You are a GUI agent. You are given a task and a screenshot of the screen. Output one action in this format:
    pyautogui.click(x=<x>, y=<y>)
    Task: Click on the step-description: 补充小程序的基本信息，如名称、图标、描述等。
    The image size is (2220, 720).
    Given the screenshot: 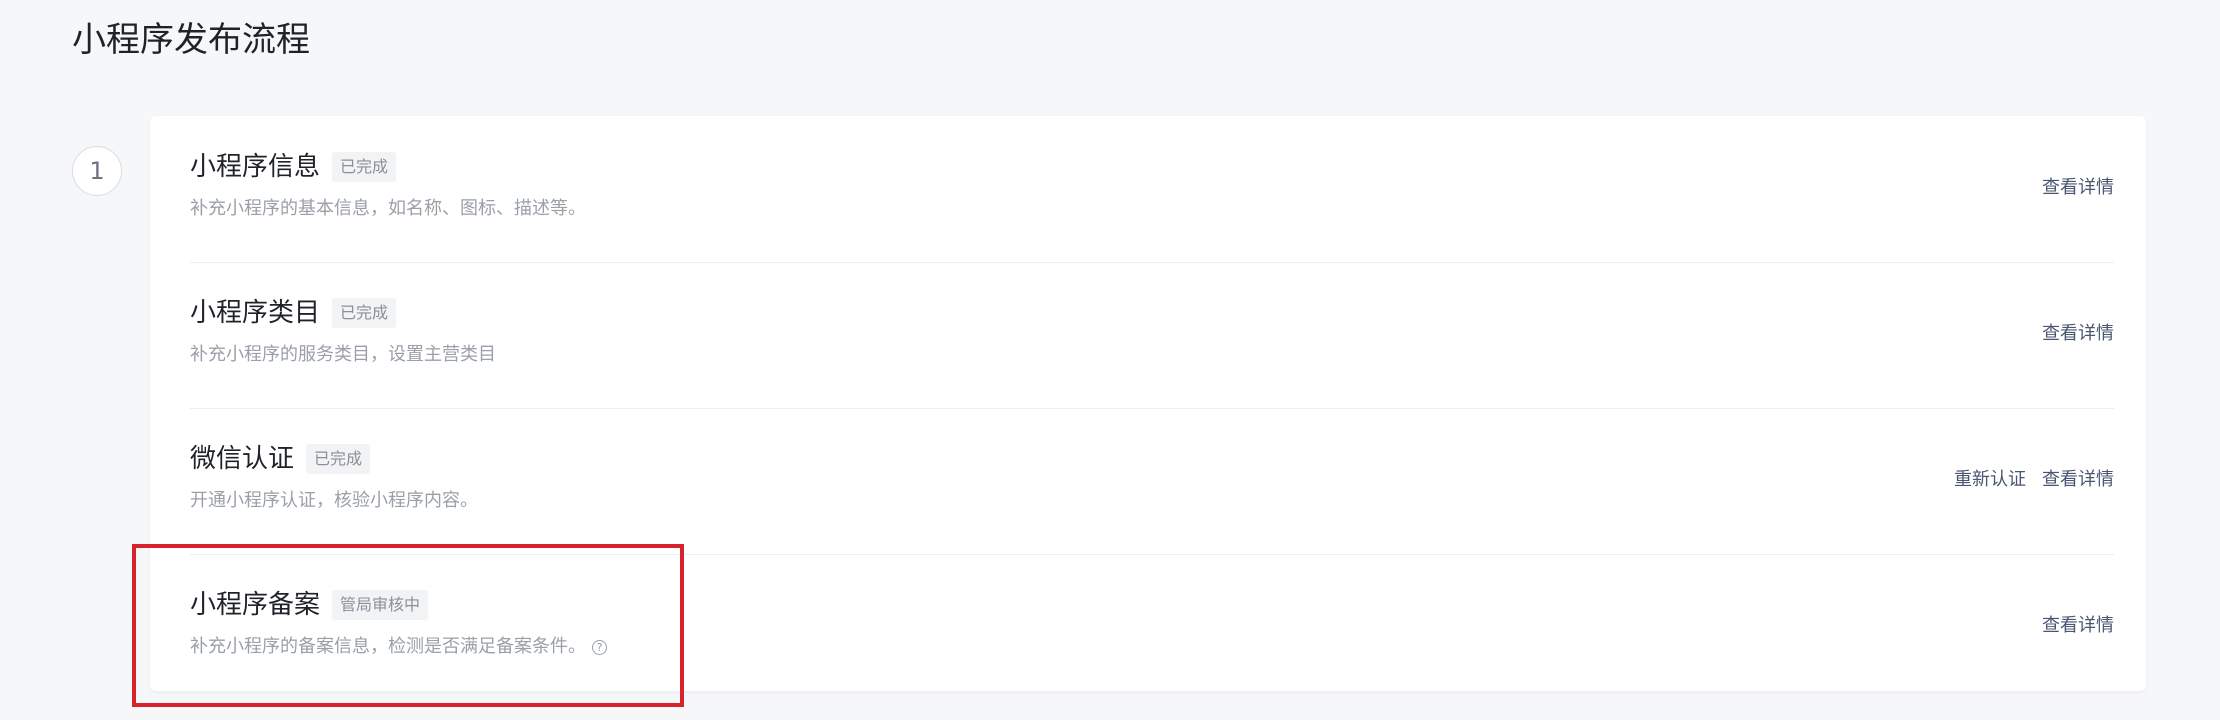 What is the action you would take?
    pyautogui.click(x=388, y=209)
    